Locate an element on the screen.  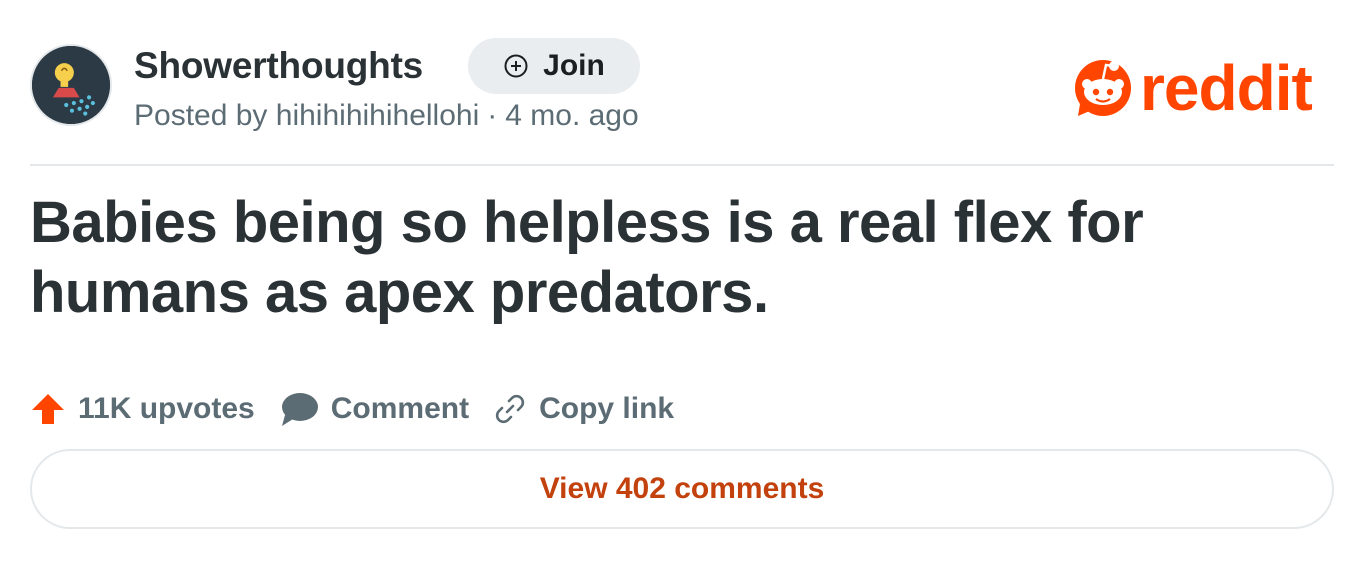
header-divider is located at coordinates (682, 165).